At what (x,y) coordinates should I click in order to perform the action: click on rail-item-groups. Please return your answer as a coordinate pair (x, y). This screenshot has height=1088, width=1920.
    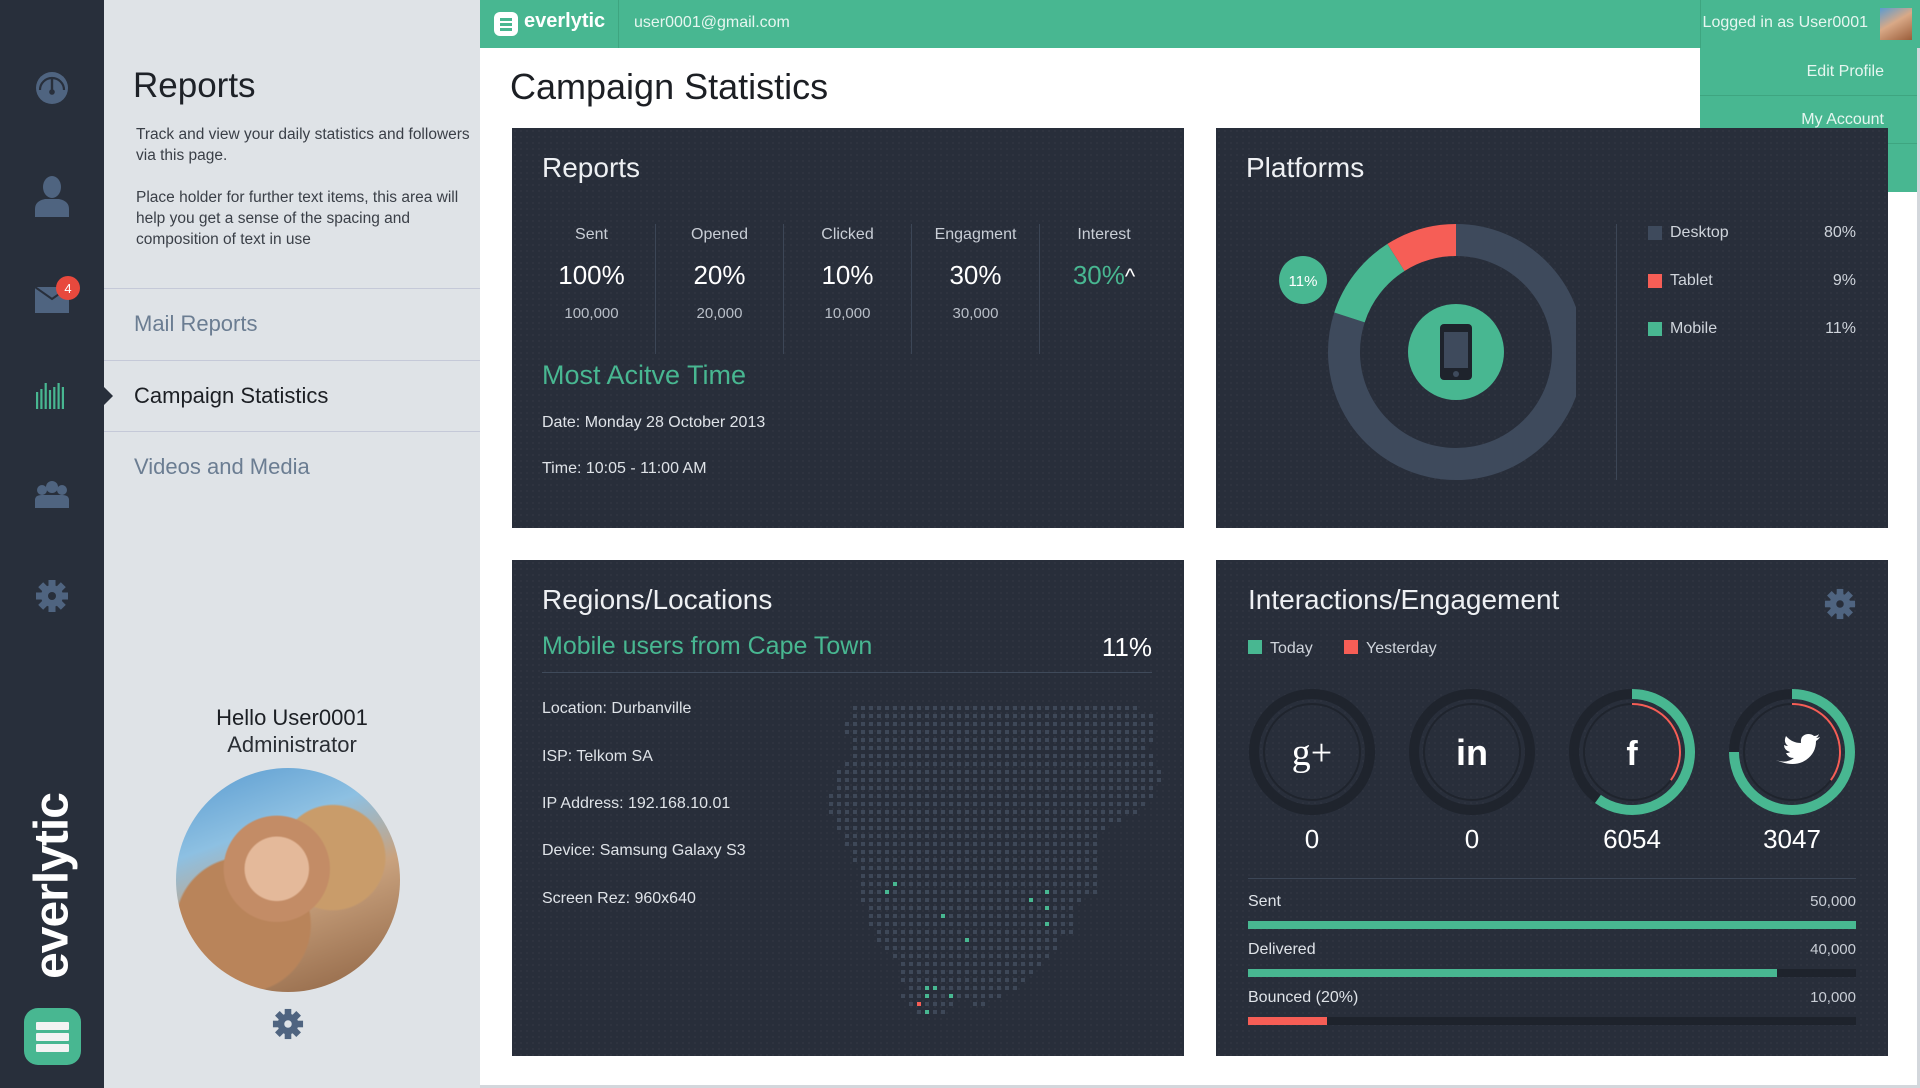
    Looking at the image, I should click on (52, 494).